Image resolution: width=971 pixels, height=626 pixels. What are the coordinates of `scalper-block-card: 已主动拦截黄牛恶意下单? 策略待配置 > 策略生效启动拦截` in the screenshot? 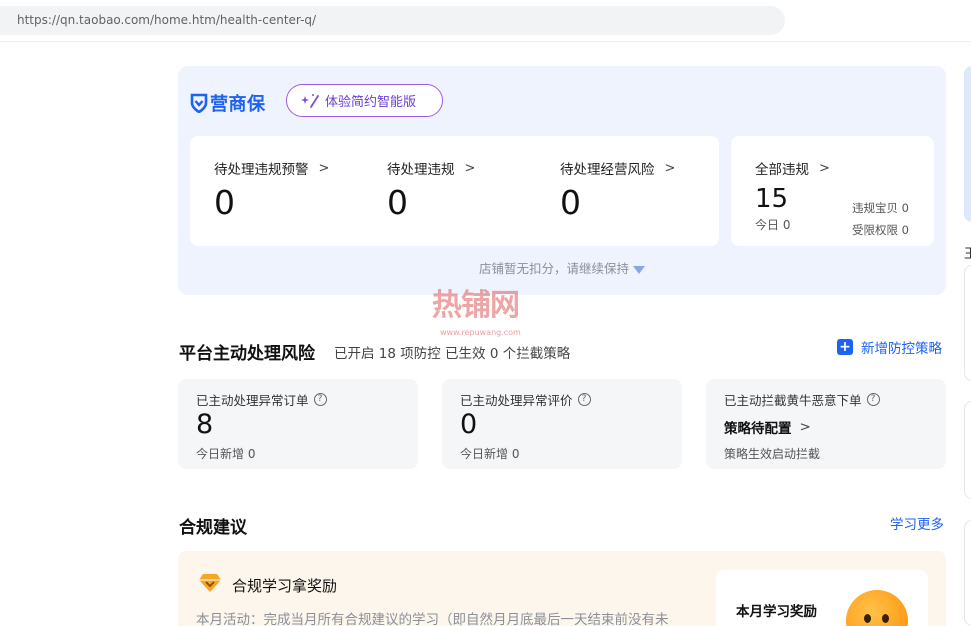 It's located at (826, 424).